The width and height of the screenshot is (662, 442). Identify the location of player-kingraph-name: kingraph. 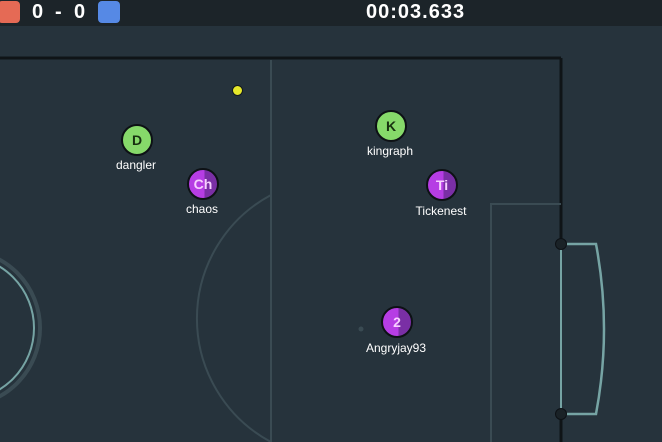
(390, 151).